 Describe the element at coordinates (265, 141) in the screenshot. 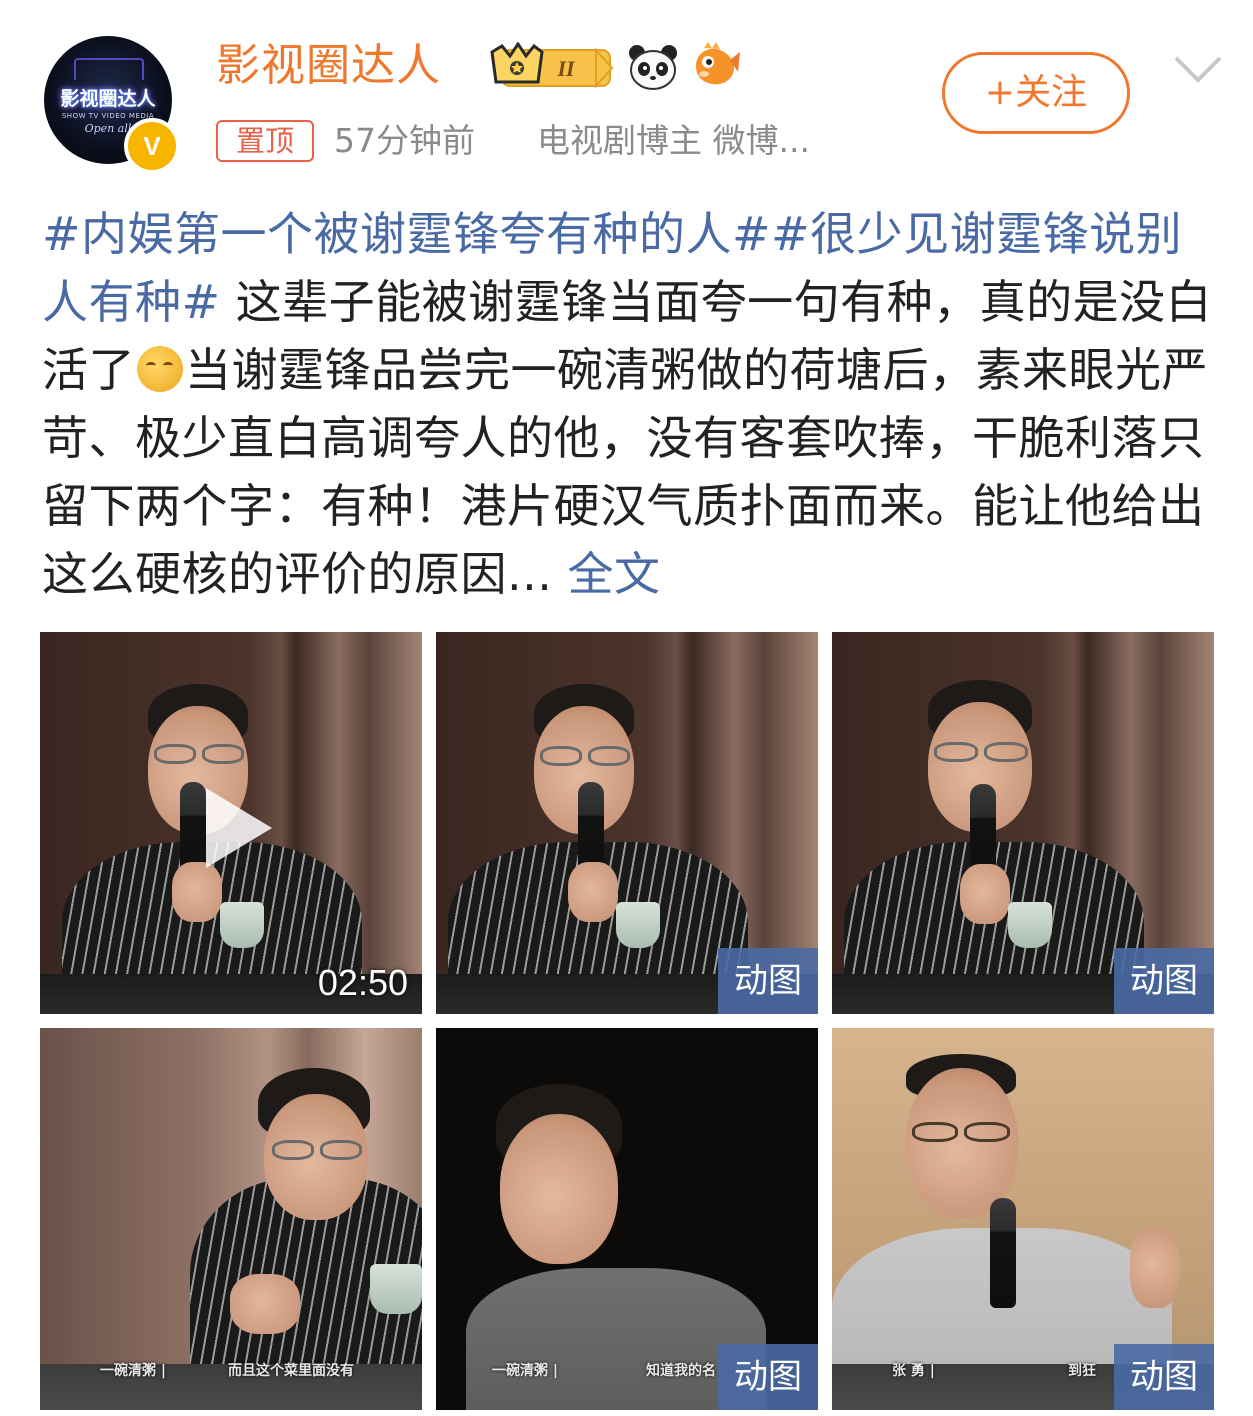

I see `pinned-tag: 置顶` at that location.